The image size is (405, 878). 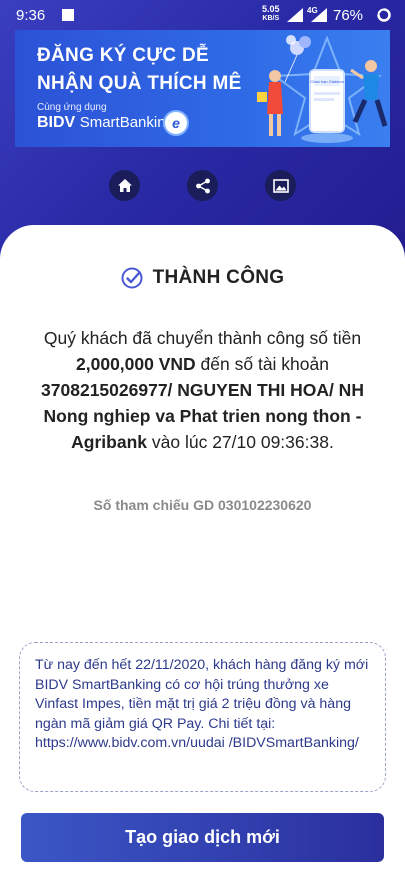 I want to click on network-speed-unit: KB/S, so click(x=271, y=18).